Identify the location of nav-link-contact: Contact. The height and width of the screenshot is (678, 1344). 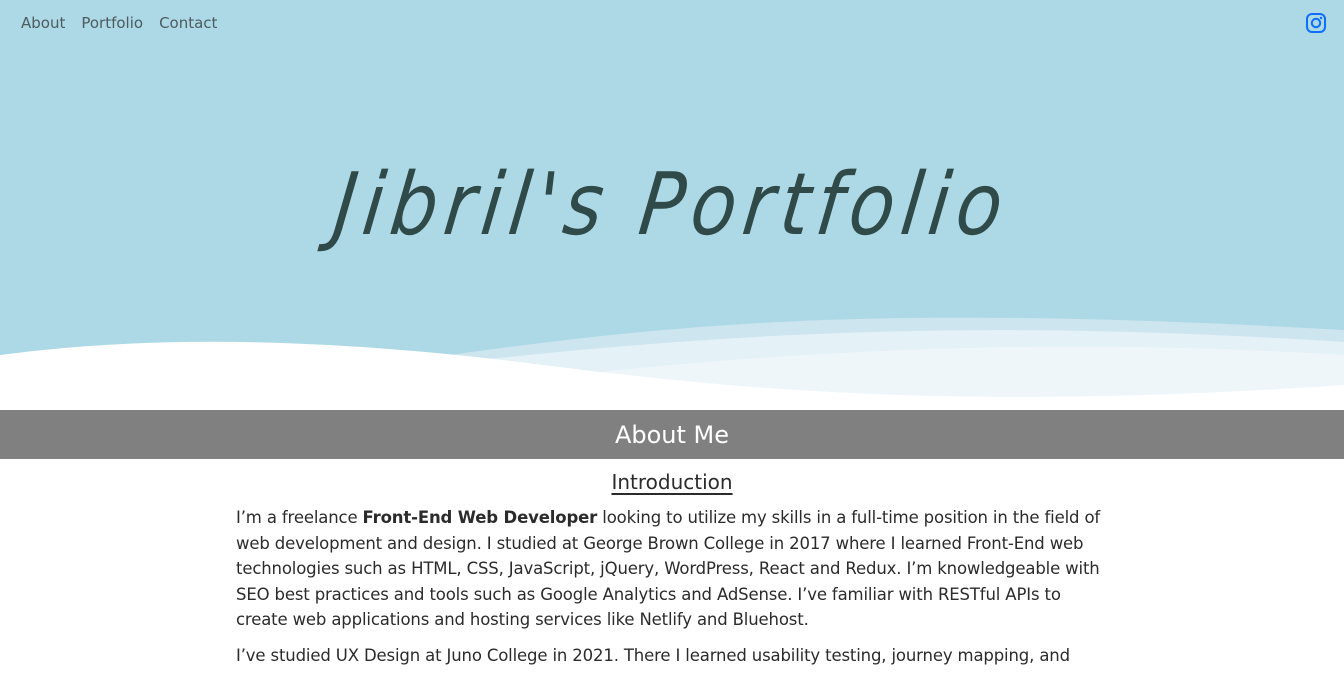
(188, 23).